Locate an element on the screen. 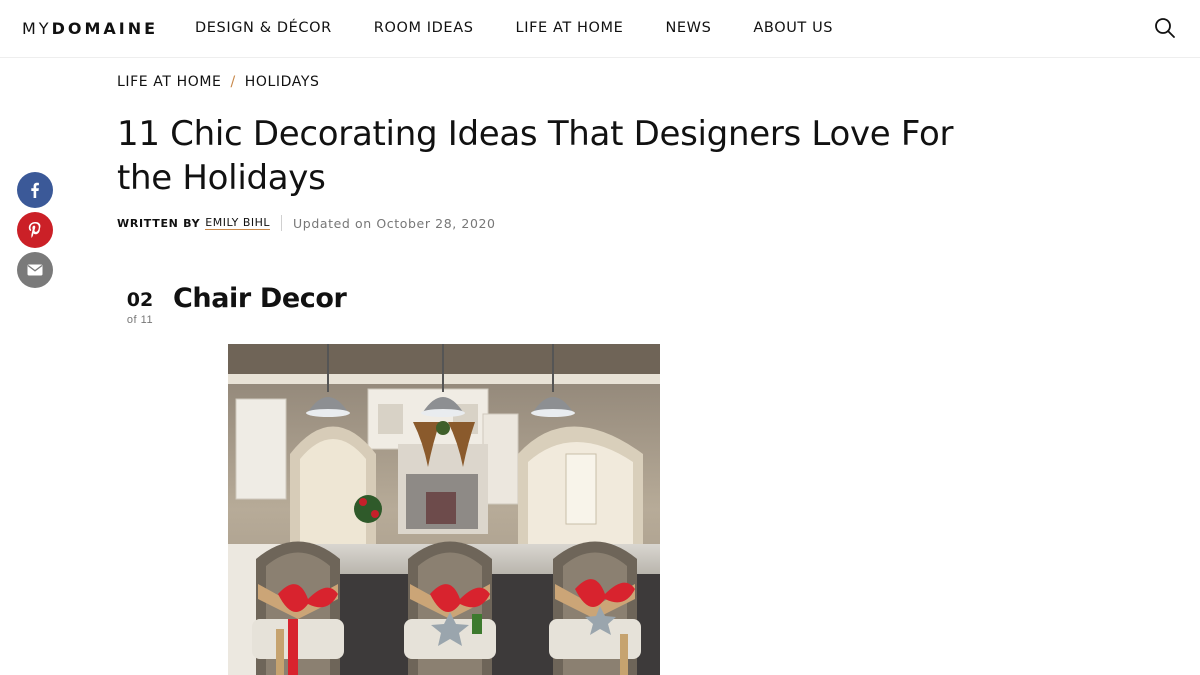  facebook-share-button is located at coordinates (35, 190).